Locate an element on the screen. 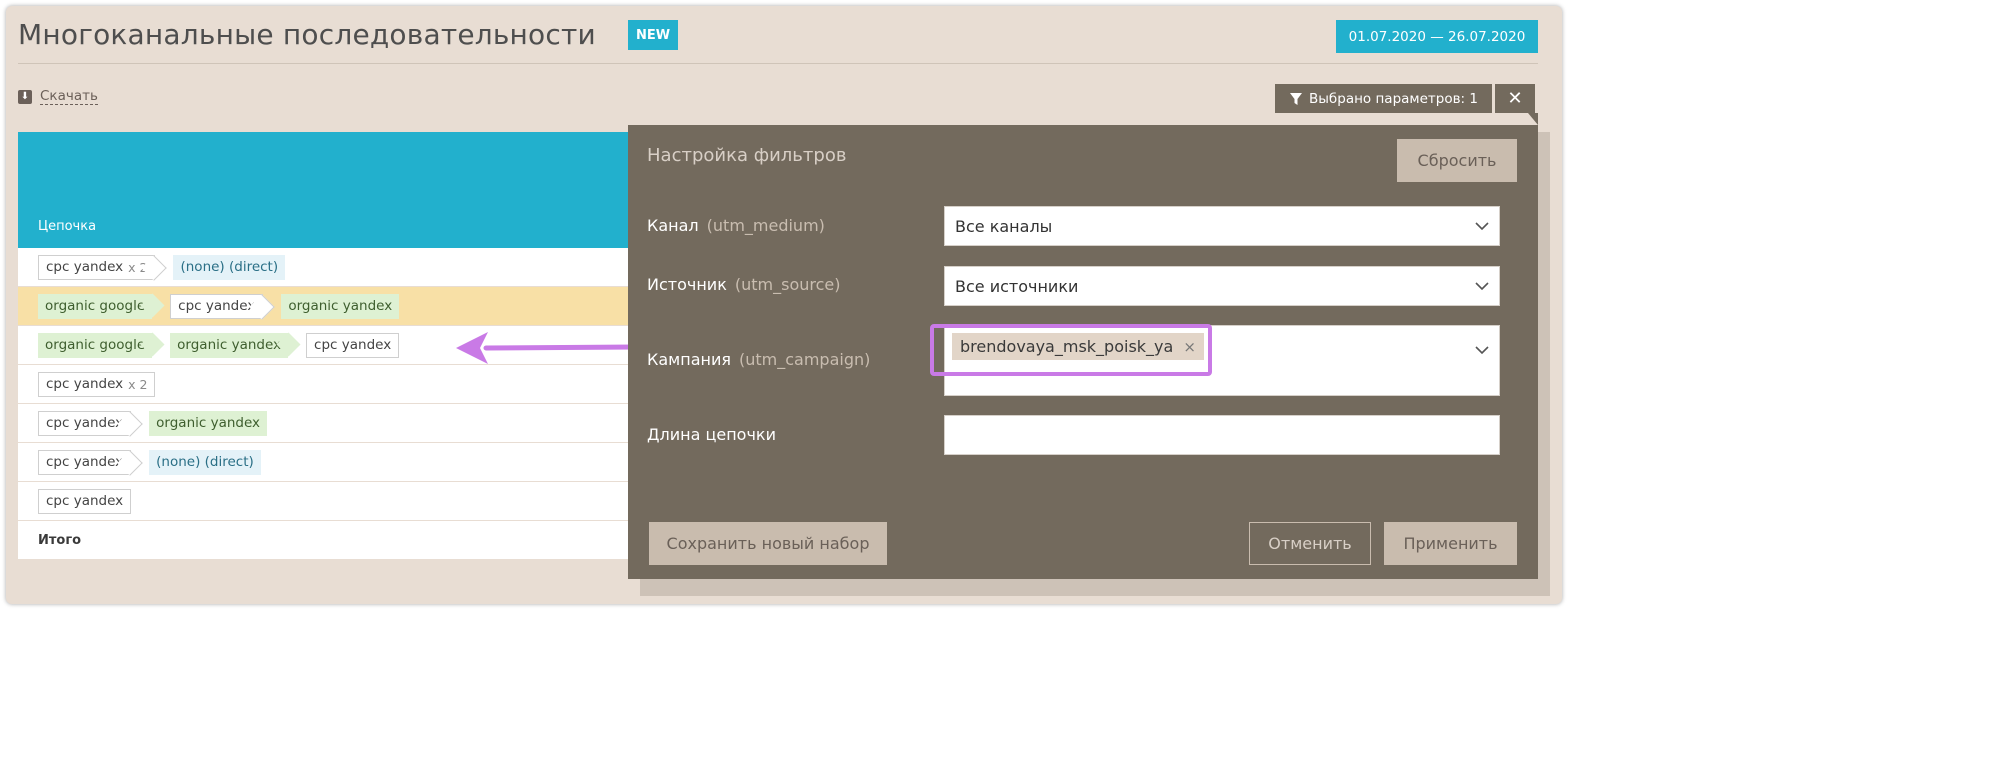 This screenshot has height=779, width=1999. save-new-set-button: Сохранить новый набор is located at coordinates (768, 543).